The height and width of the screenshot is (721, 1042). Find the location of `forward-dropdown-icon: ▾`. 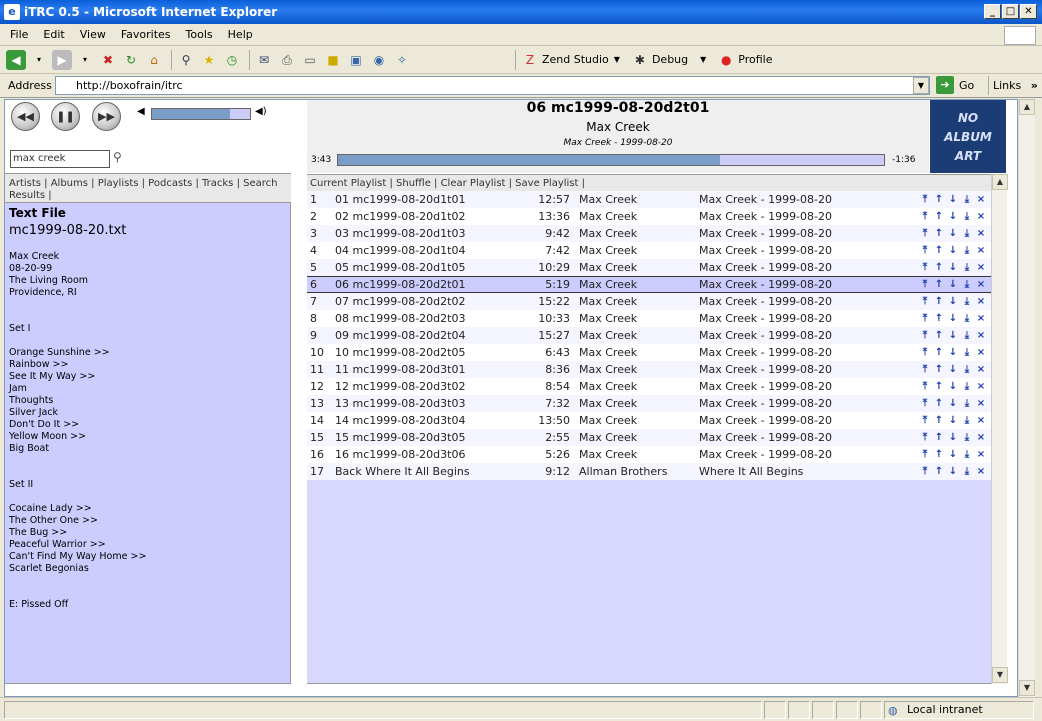

forward-dropdown-icon: ▾ is located at coordinates (85, 60).